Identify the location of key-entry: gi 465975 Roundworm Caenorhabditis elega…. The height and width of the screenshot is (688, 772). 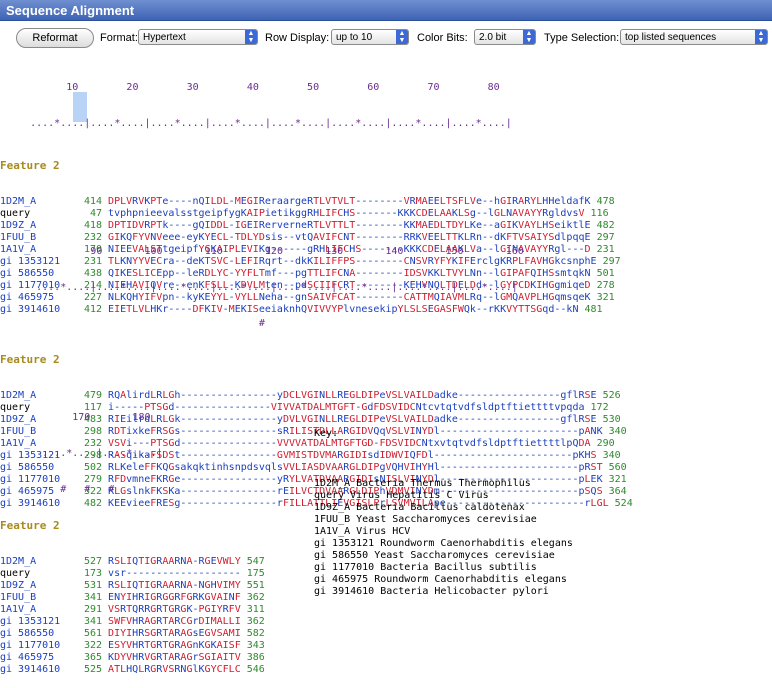
(440, 579).